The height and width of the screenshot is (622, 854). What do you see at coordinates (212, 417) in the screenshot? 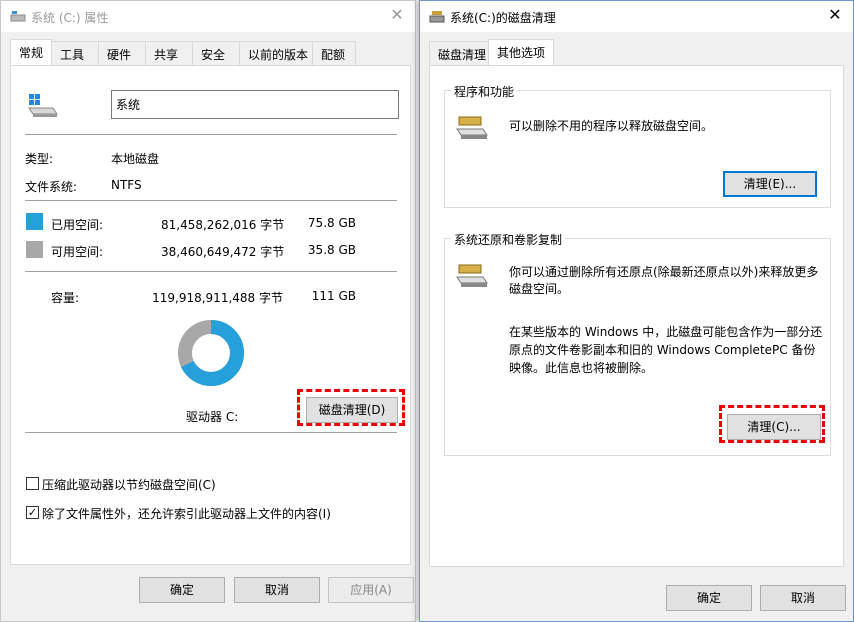
I see `drive-letter-label: 驱动器 C:` at bounding box center [212, 417].